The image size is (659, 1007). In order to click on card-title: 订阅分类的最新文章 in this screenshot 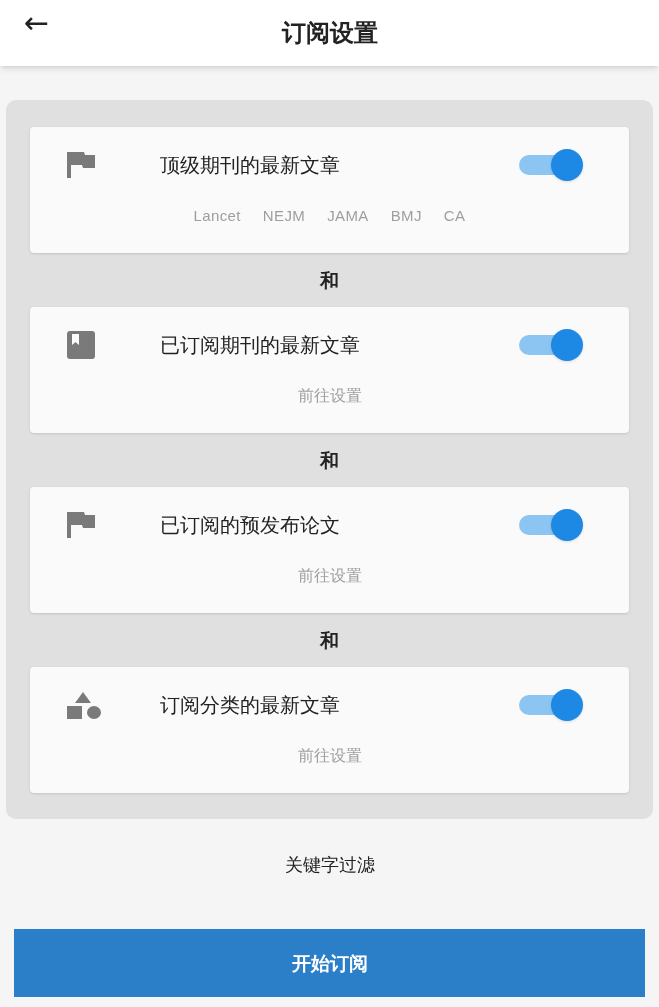, I will do `click(250, 705)`.